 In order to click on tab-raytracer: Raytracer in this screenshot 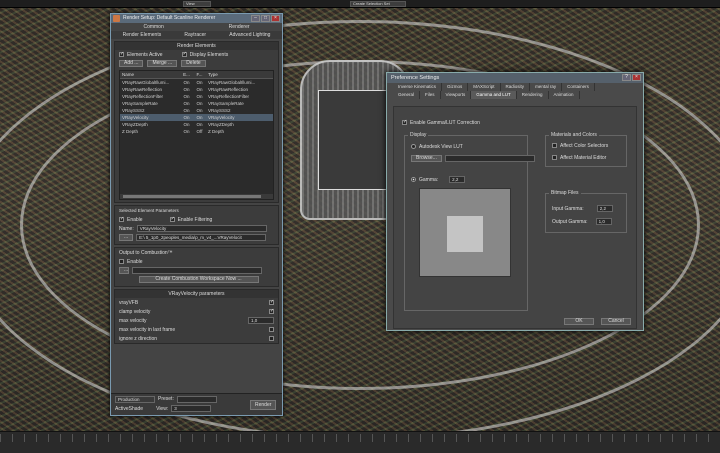, I will do `click(195, 35)`.